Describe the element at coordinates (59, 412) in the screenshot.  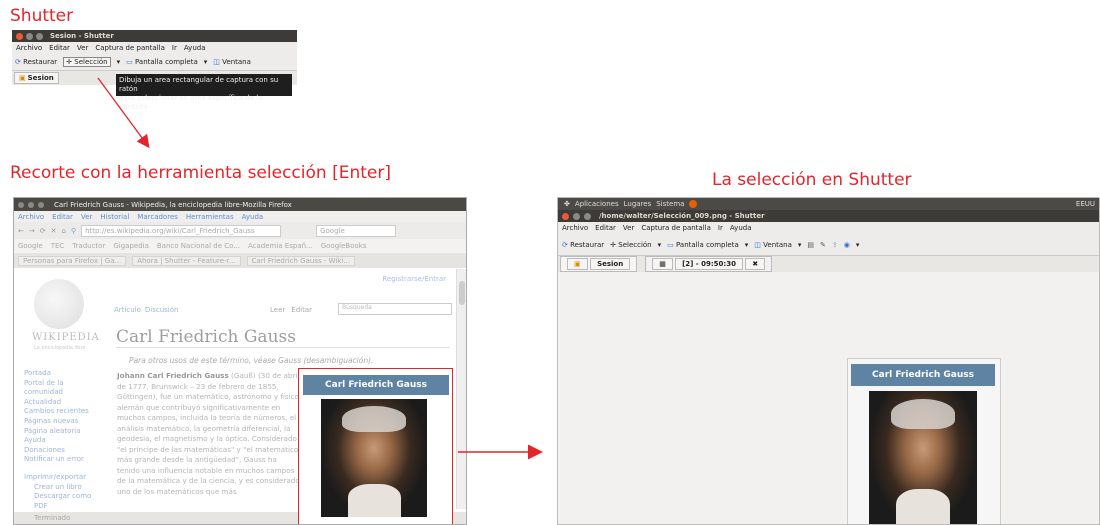
I see `sidebar-item: Cambios recientes` at that location.